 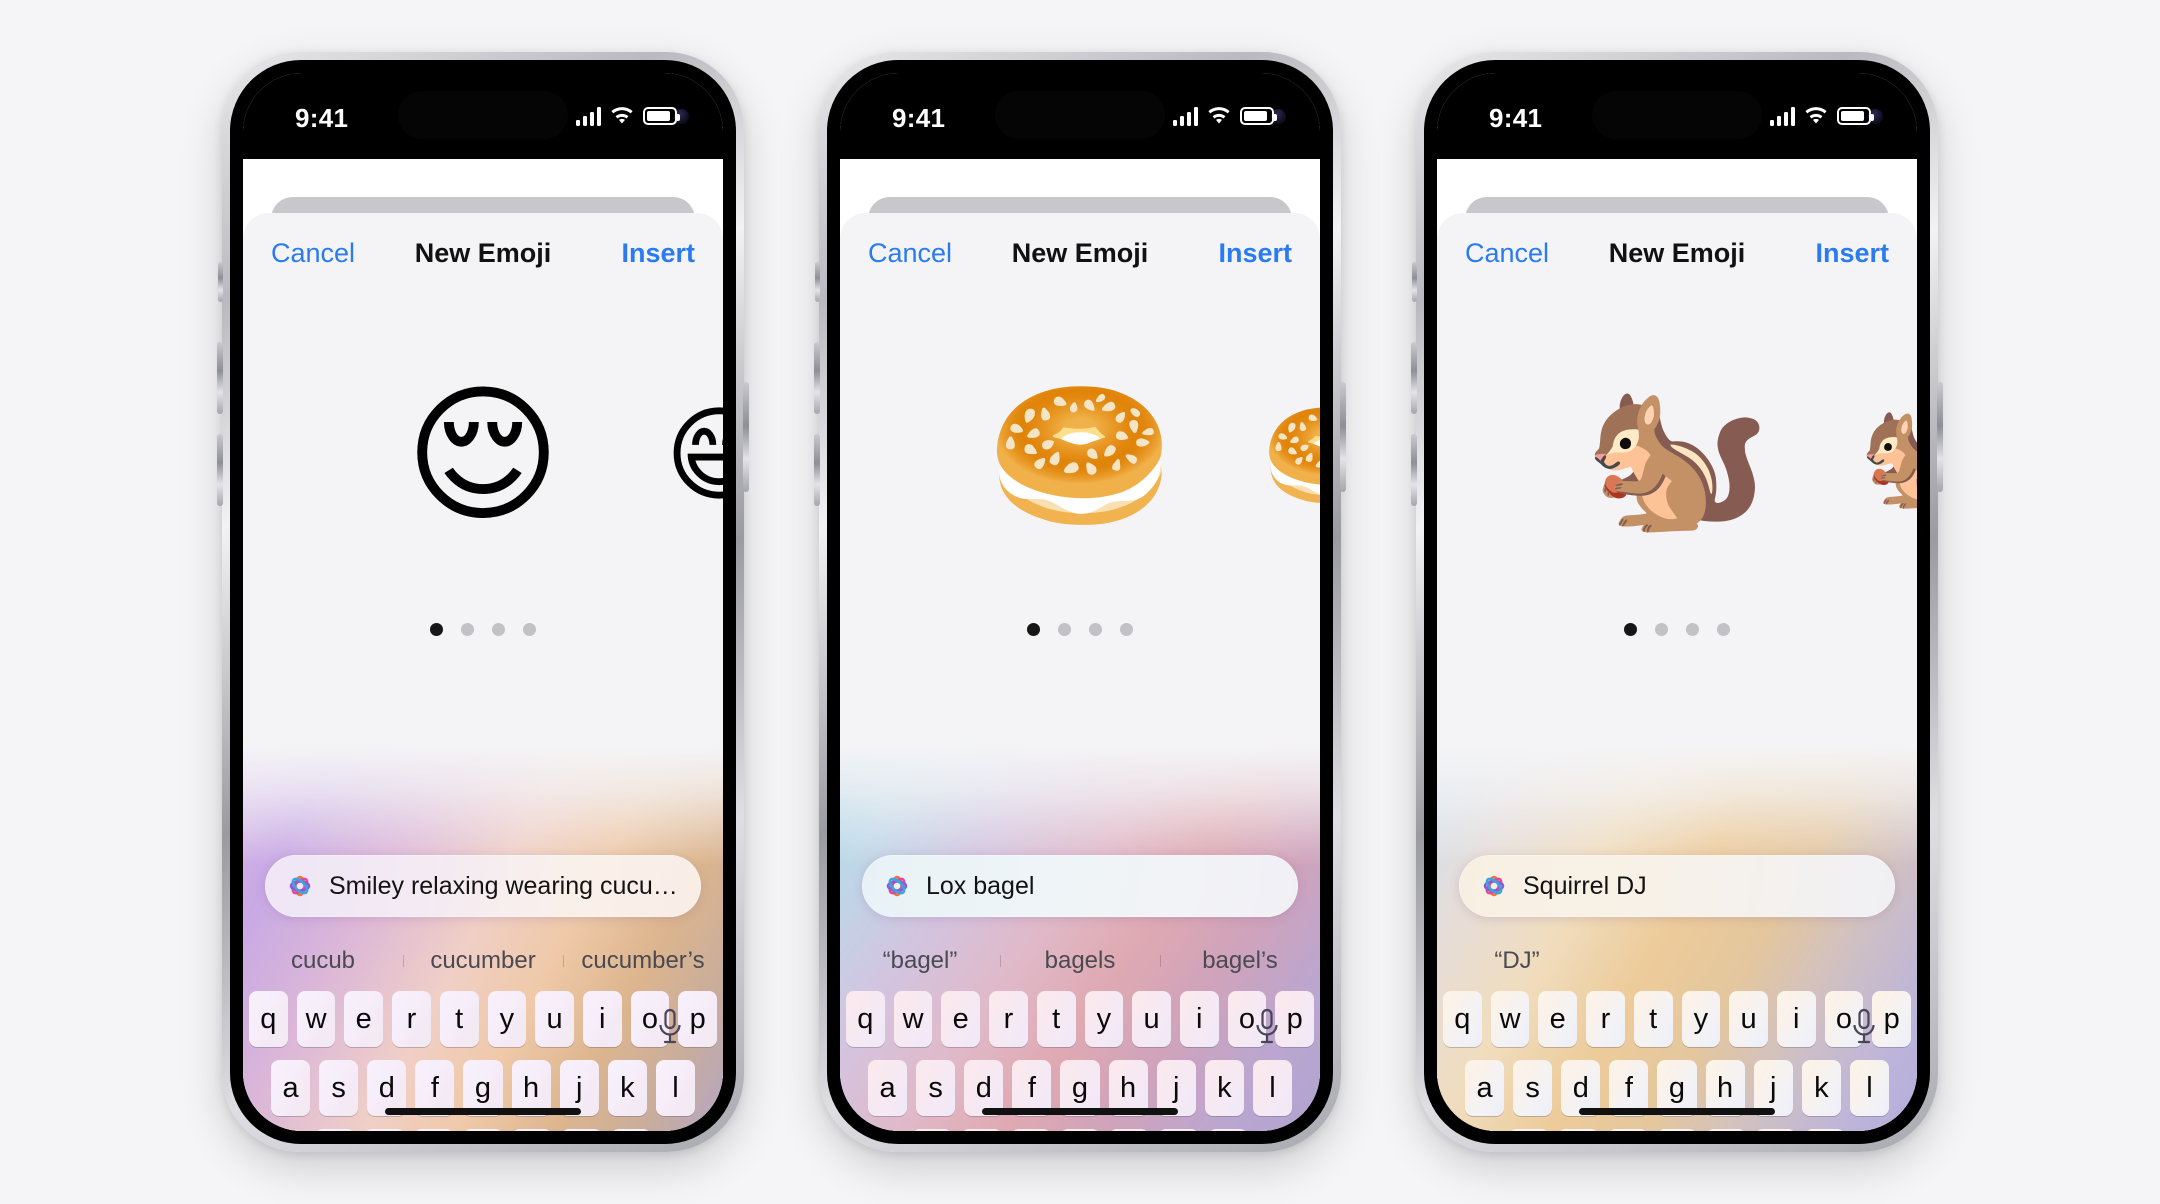 I want to click on key-w: w, so click(x=1510, y=1019).